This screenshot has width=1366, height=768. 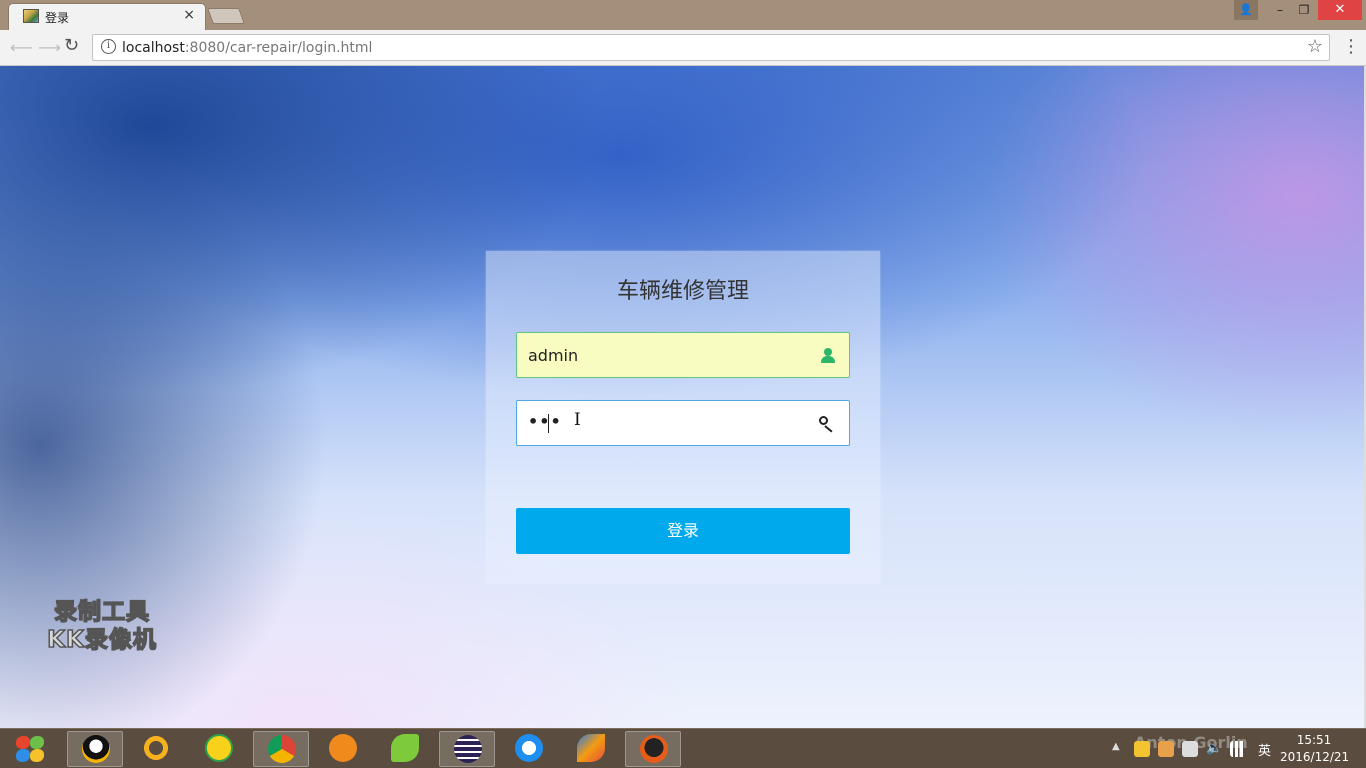 What do you see at coordinates (343, 749) in the screenshot?
I see `taskbar-wifi-icon` at bounding box center [343, 749].